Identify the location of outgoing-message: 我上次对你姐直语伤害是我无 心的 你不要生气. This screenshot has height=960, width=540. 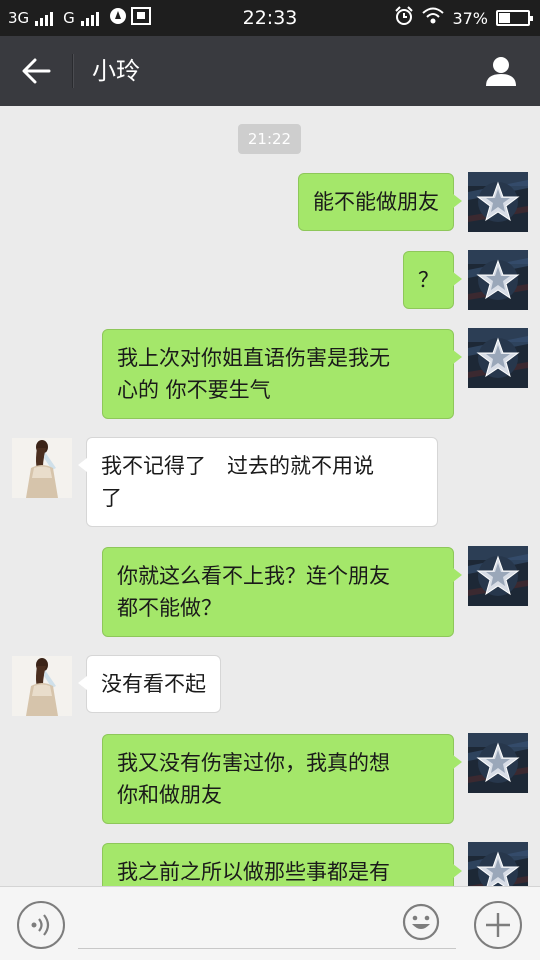
(282, 374).